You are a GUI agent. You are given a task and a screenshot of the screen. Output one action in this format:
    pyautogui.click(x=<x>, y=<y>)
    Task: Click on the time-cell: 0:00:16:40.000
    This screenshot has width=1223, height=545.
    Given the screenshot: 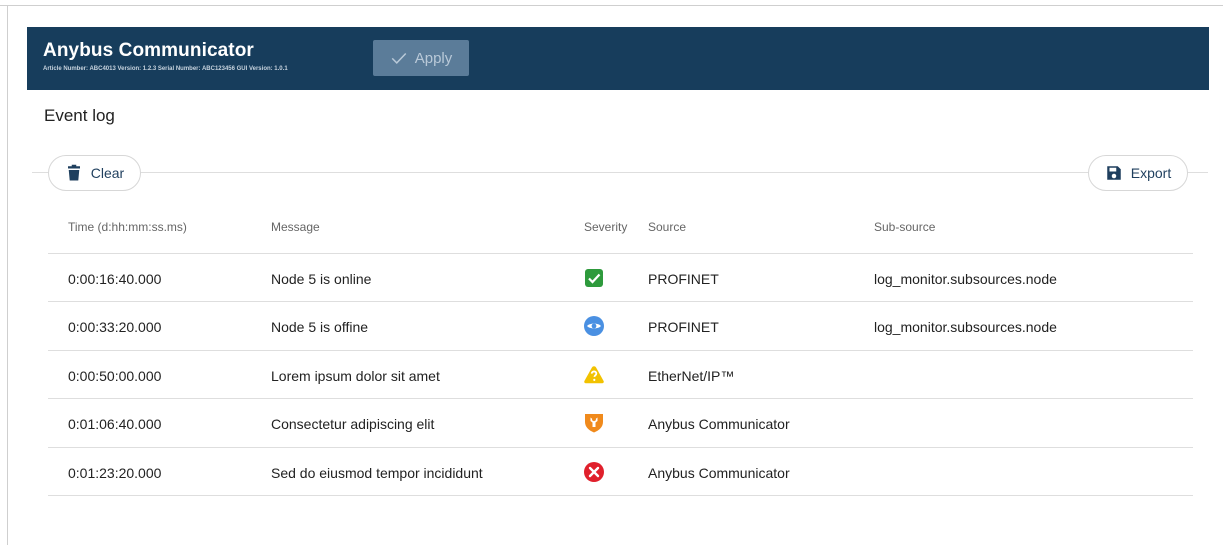 What is the action you would take?
    pyautogui.click(x=115, y=279)
    